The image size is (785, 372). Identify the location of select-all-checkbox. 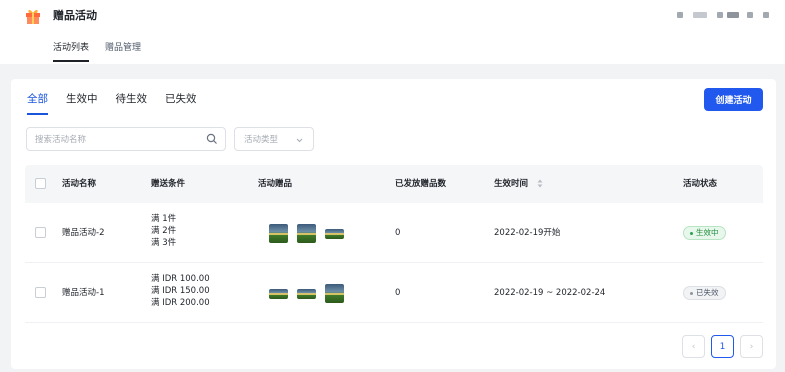
(40, 183).